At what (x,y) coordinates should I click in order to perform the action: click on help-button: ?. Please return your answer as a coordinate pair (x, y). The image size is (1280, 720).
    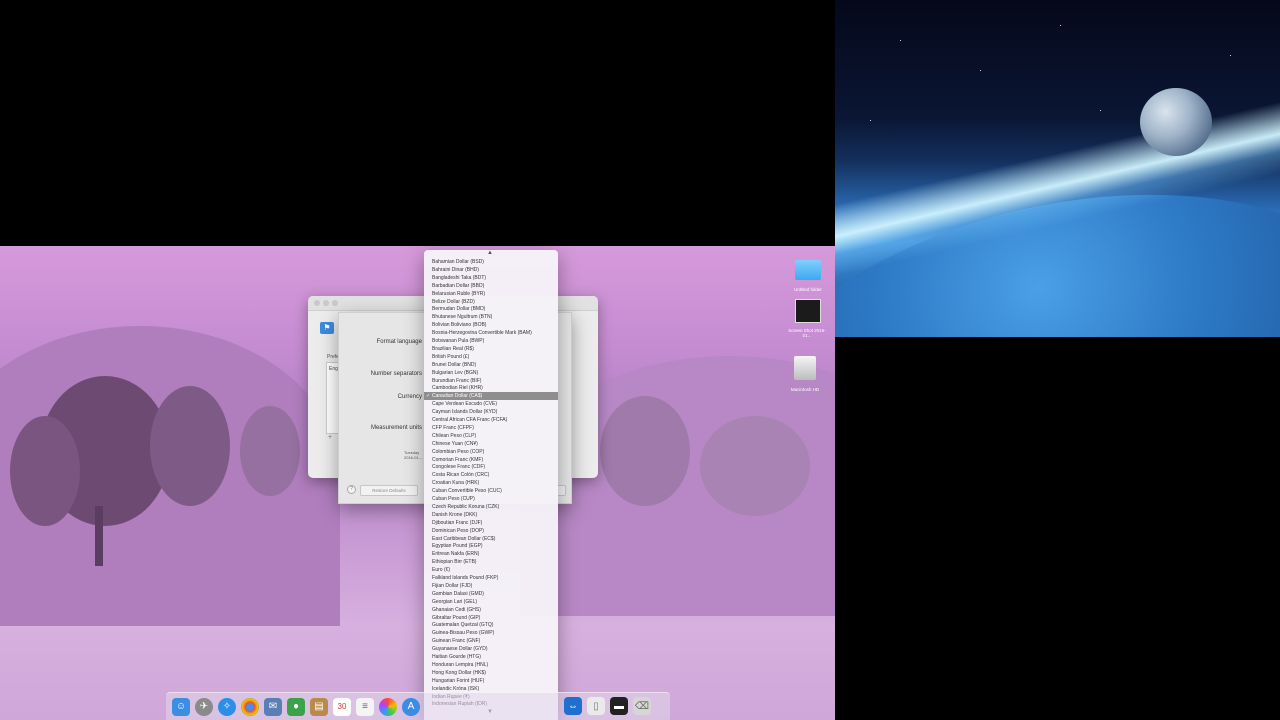
    Looking at the image, I should click on (351, 489).